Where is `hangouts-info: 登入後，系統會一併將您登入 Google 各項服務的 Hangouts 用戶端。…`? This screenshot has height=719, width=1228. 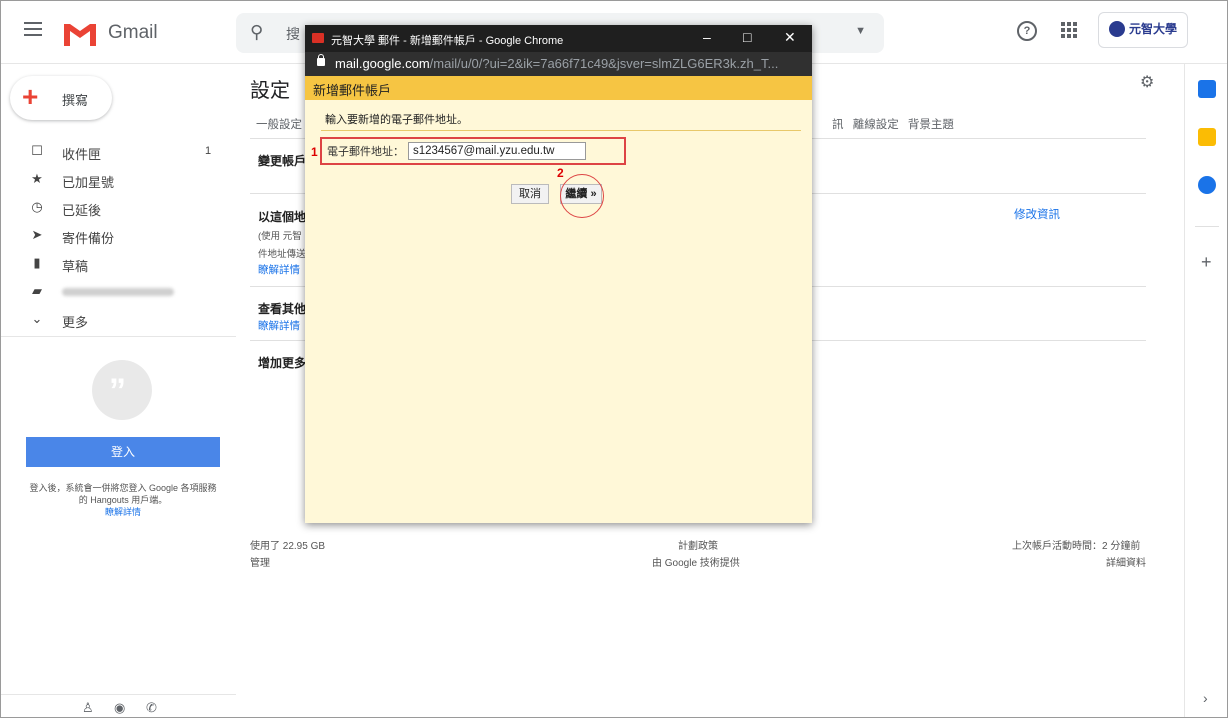 hangouts-info: 登入後，系統會一併將您登入 Google 各項服務的 Hangouts 用戶端。… is located at coordinates (123, 500).